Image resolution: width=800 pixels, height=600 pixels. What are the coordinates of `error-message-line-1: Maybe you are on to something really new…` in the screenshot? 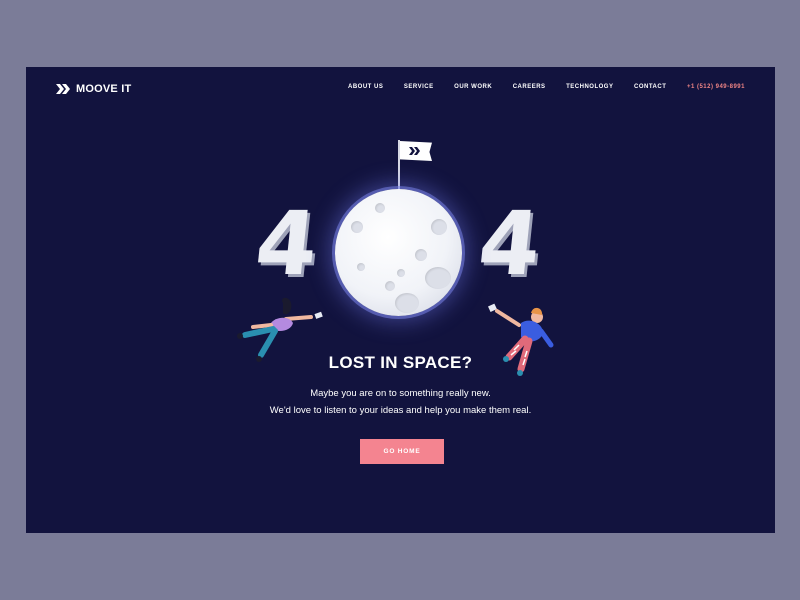 It's located at (400, 393).